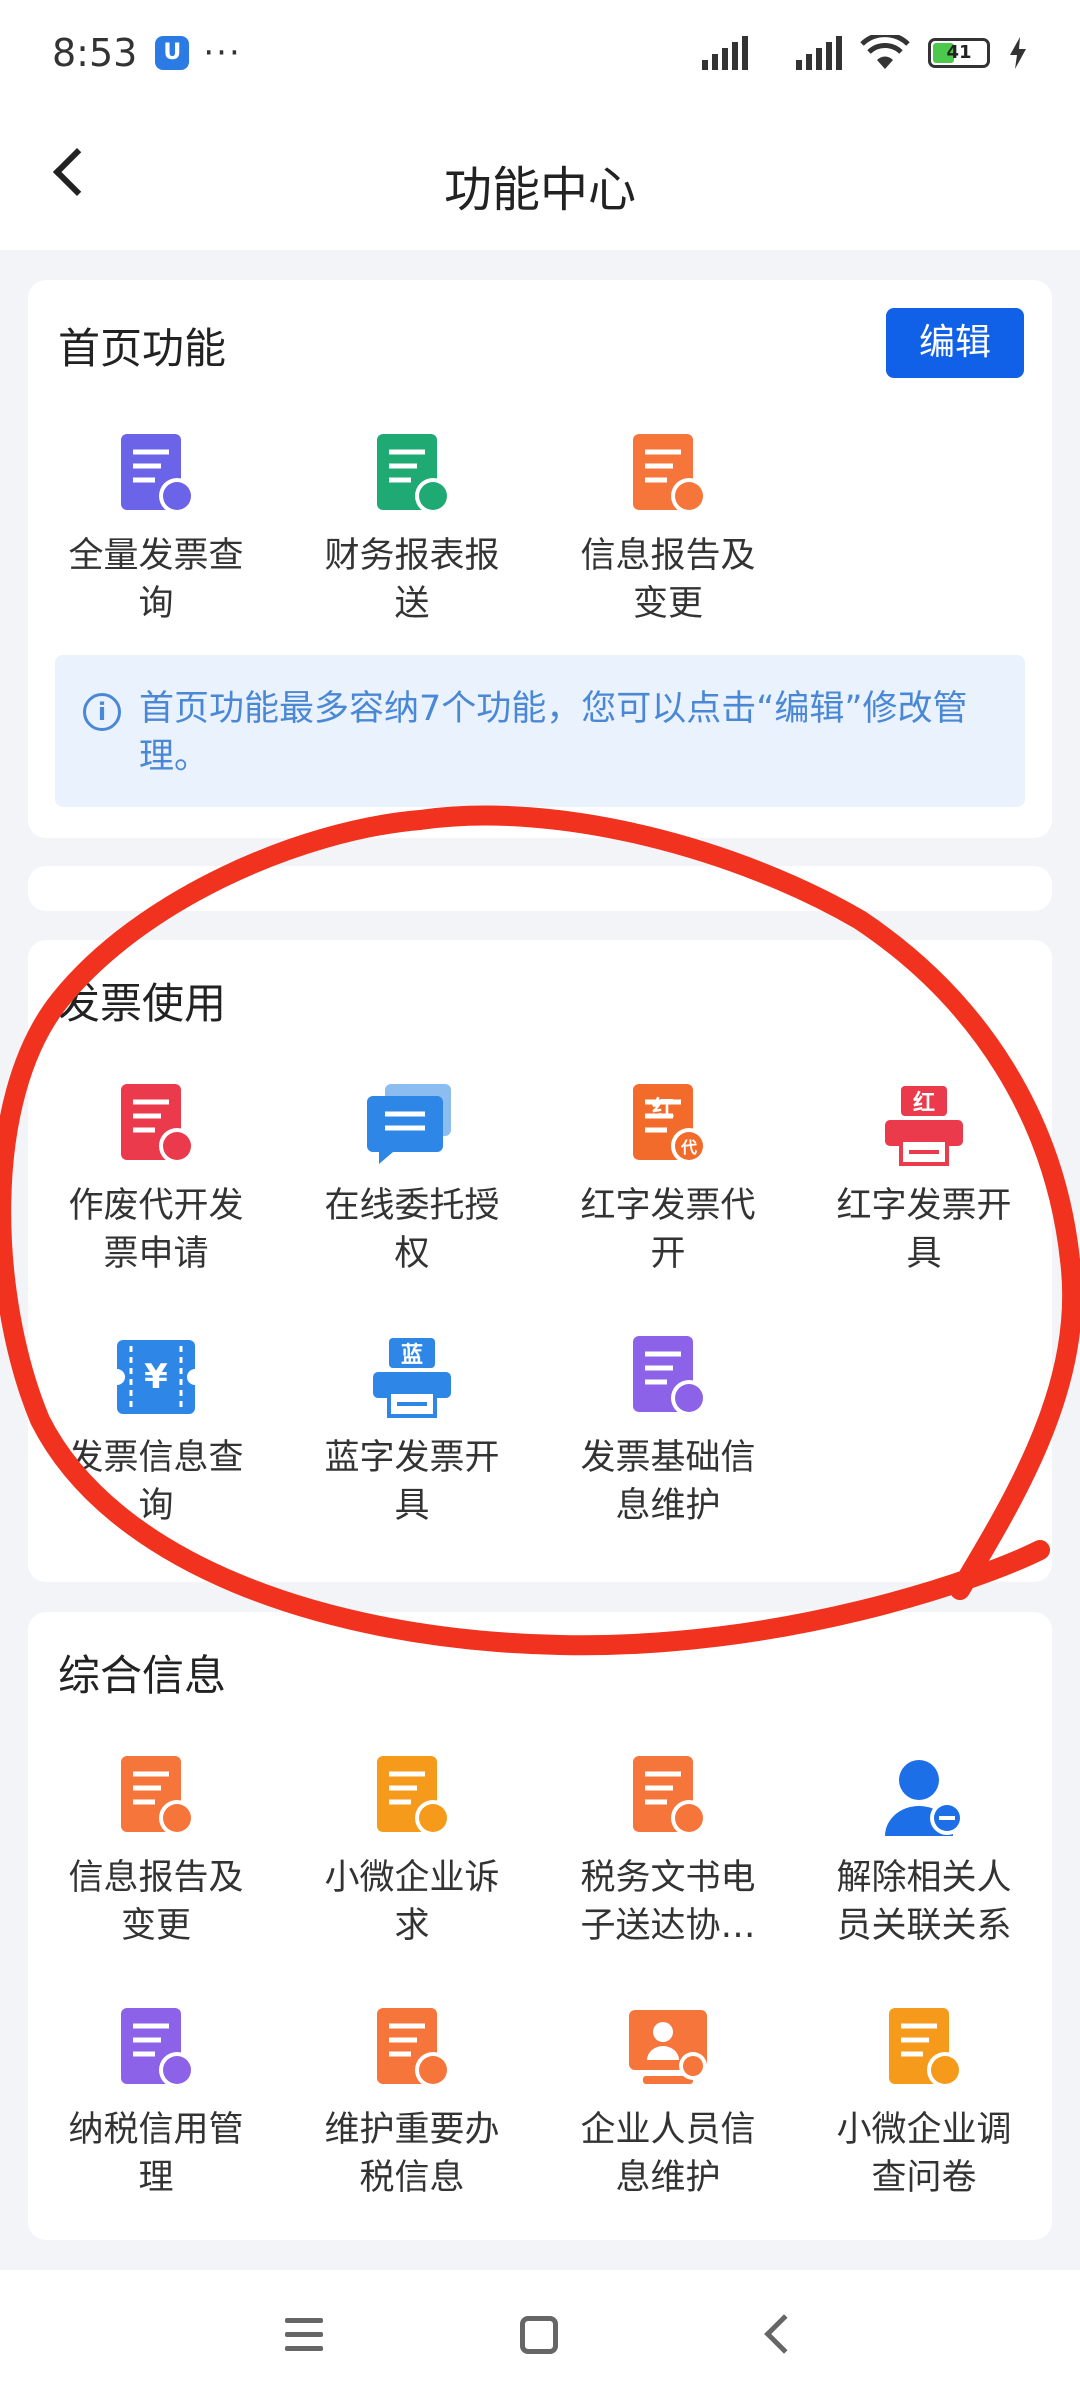 Image resolution: width=1080 pixels, height=2400 pixels. I want to click on sme-appeal-icon, so click(412, 1797).